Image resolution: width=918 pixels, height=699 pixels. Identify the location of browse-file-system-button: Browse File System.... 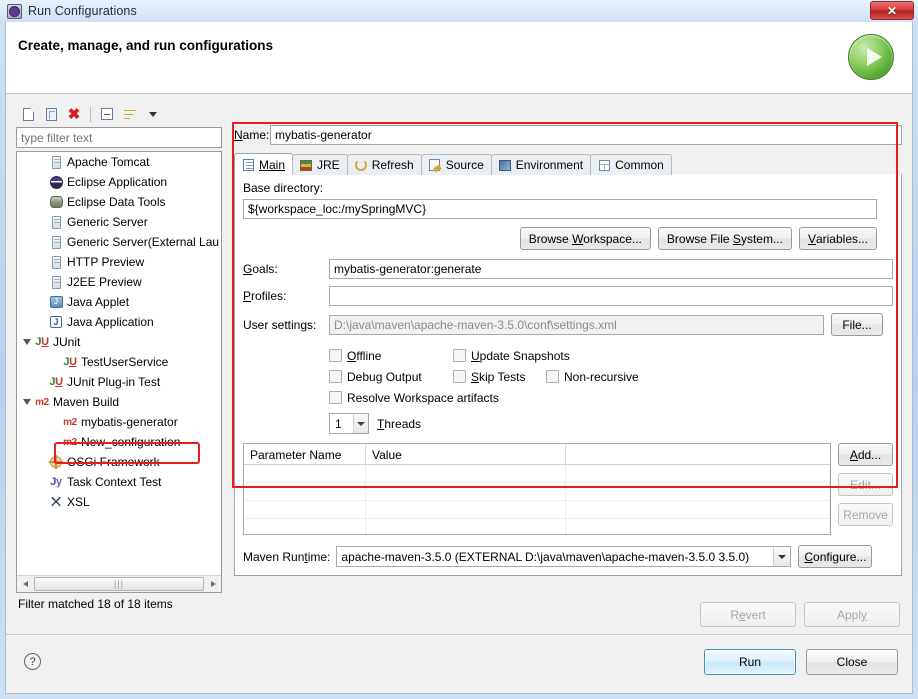
(724, 238).